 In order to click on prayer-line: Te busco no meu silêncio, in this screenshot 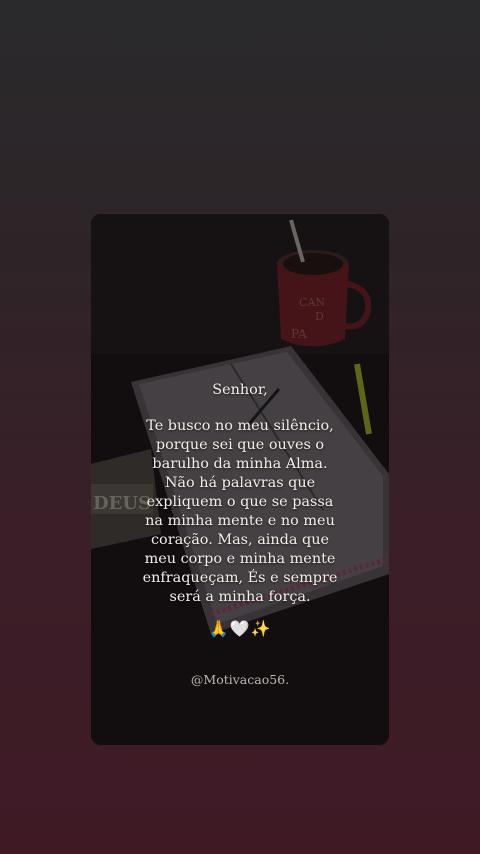, I will do `click(240, 426)`.